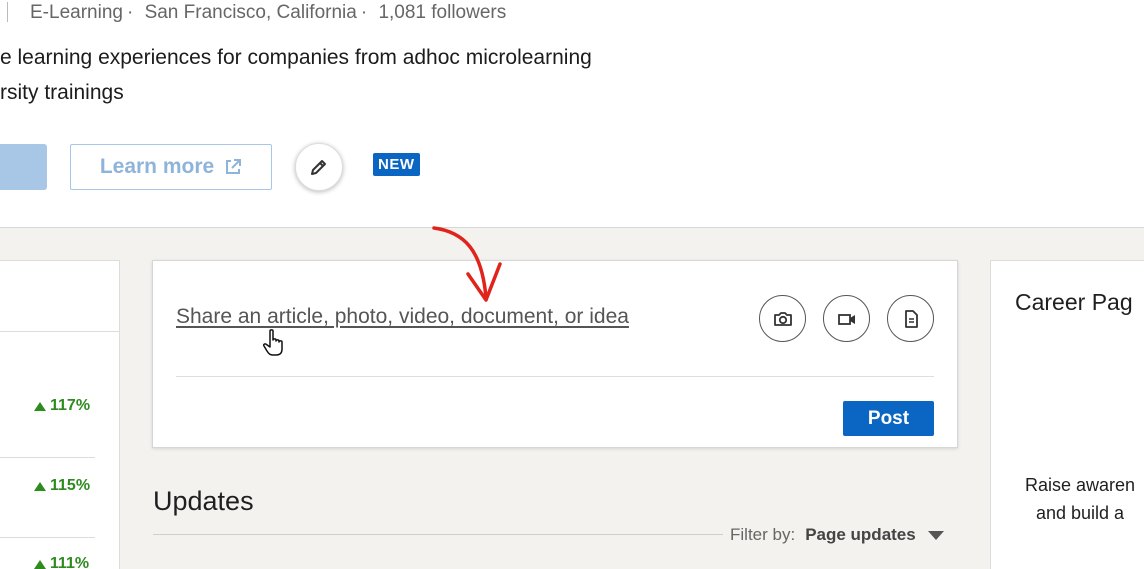 This screenshot has width=1144, height=569. I want to click on add-video-button, so click(846, 318).